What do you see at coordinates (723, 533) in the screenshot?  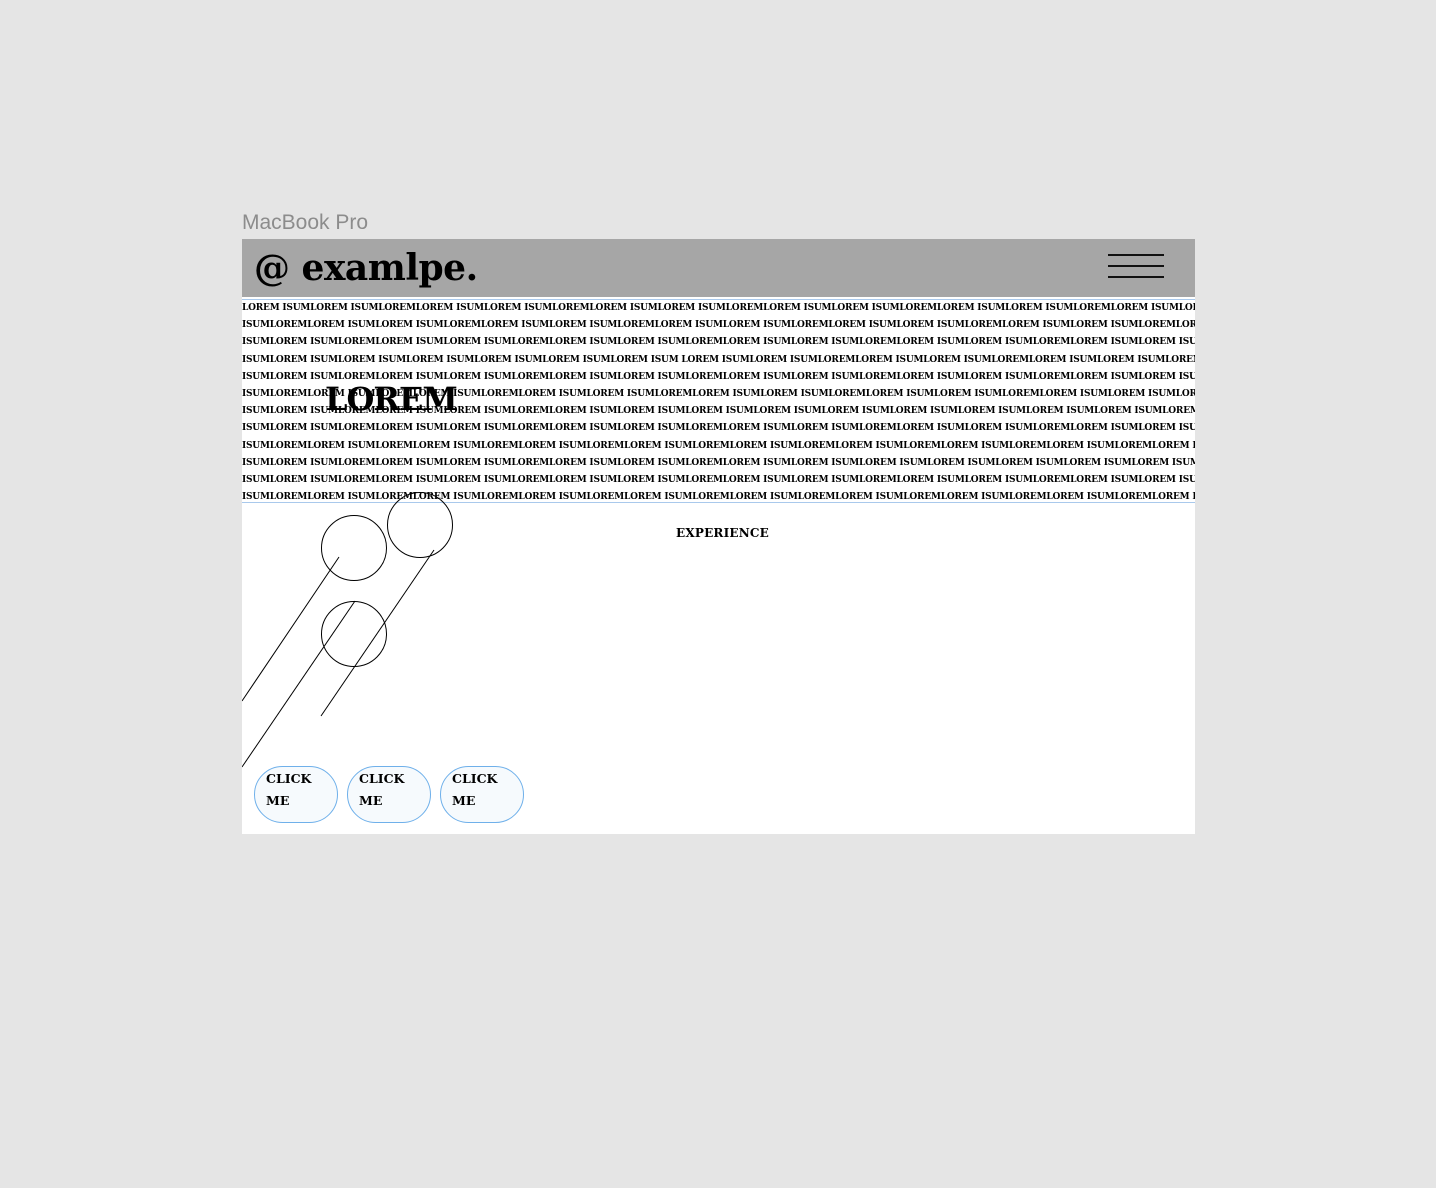 I see `experience-label: EXPERIENCE` at bounding box center [723, 533].